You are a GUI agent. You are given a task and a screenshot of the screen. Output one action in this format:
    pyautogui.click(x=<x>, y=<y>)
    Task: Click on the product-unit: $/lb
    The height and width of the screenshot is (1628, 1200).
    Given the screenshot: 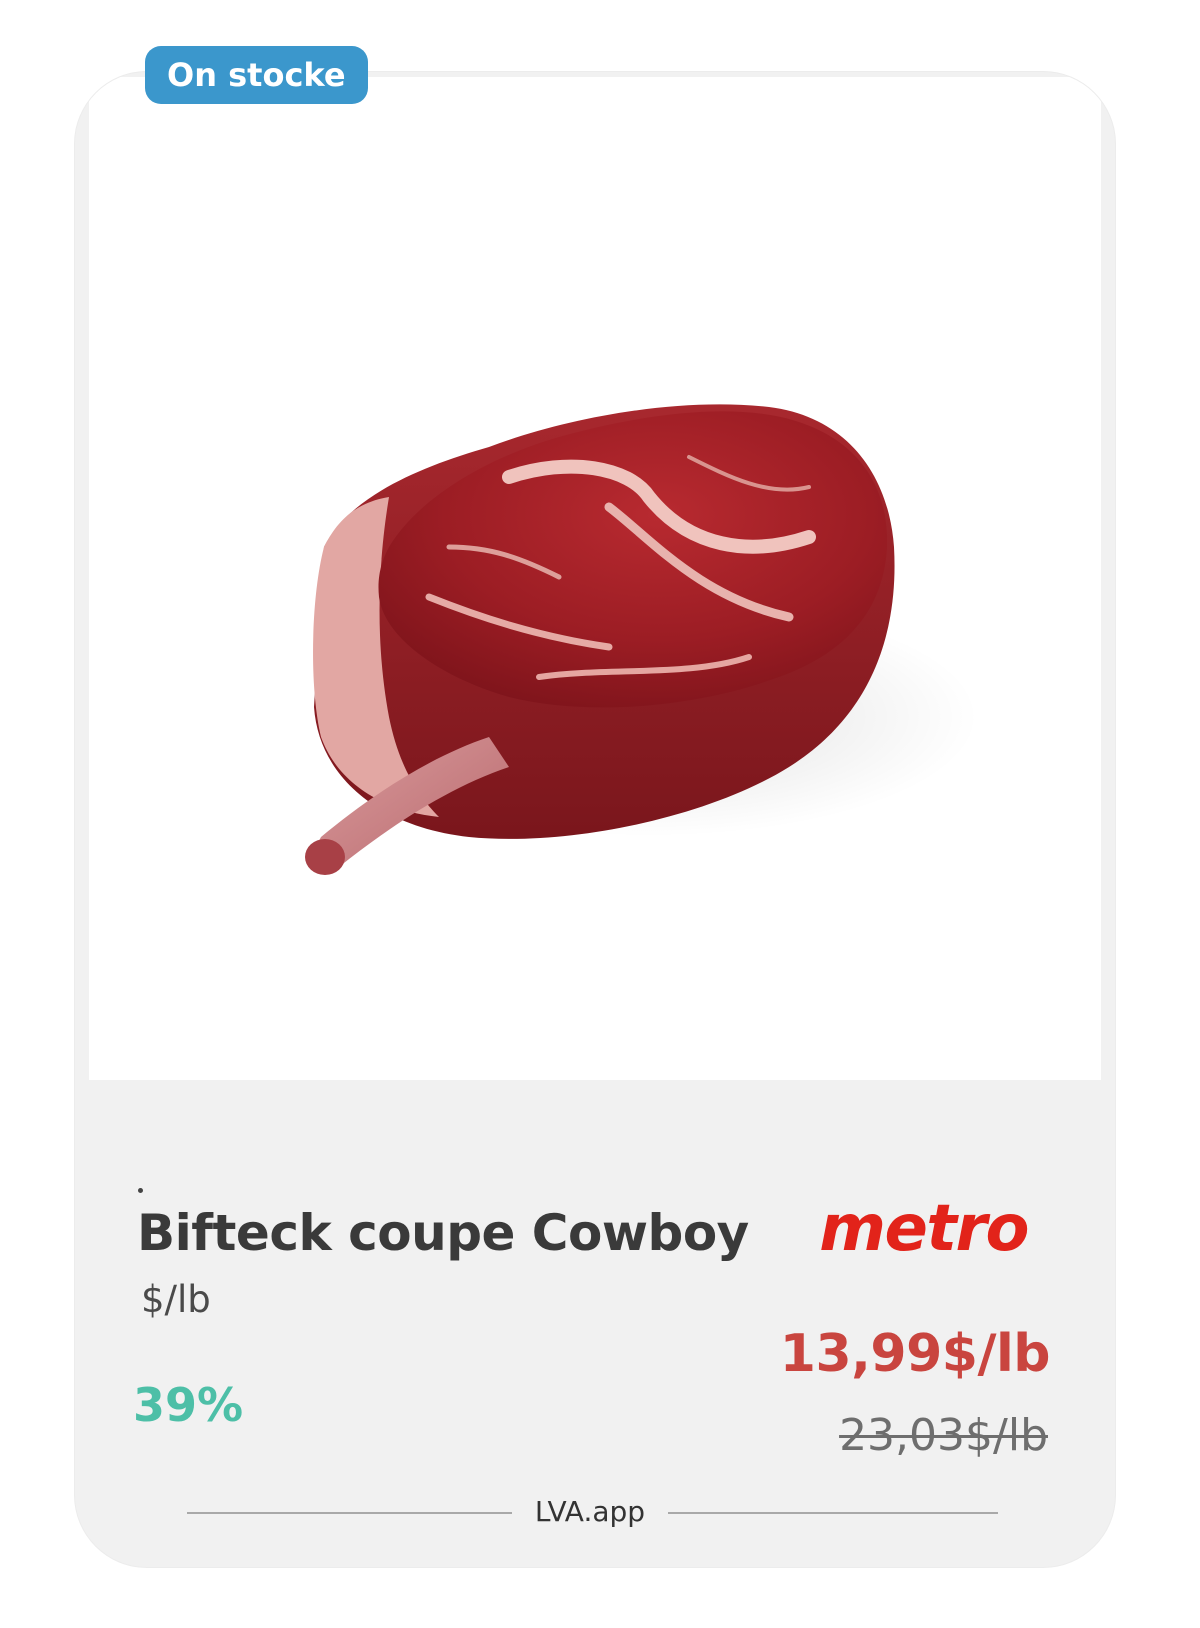 What is the action you would take?
    pyautogui.click(x=176, y=1299)
    